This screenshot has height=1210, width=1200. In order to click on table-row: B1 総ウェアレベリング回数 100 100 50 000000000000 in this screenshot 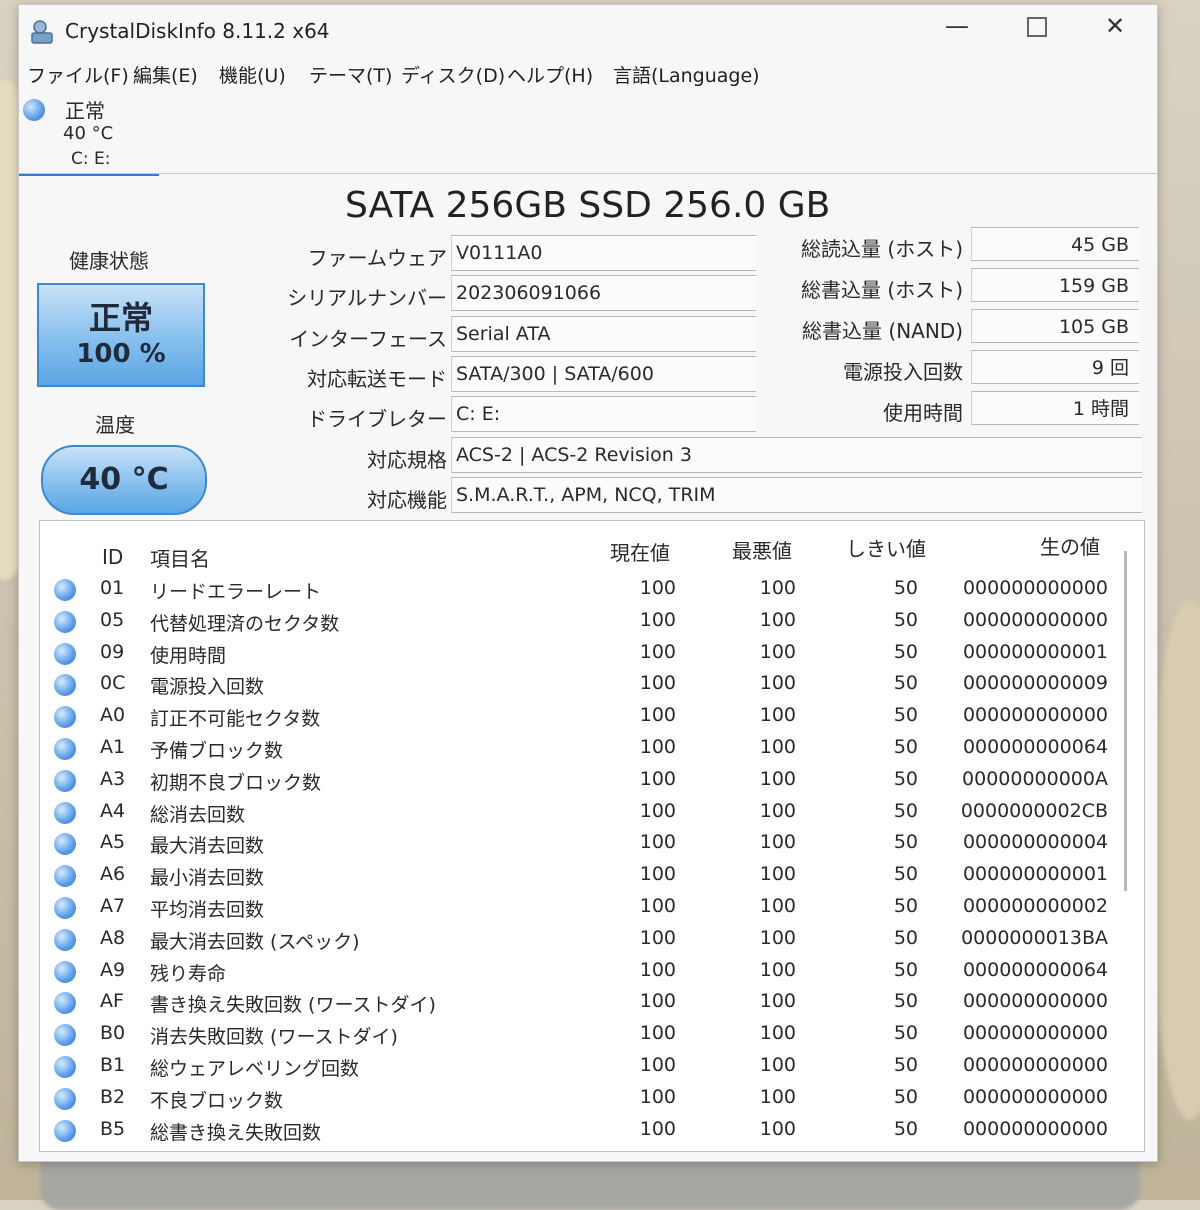, I will do `click(580, 1066)`.